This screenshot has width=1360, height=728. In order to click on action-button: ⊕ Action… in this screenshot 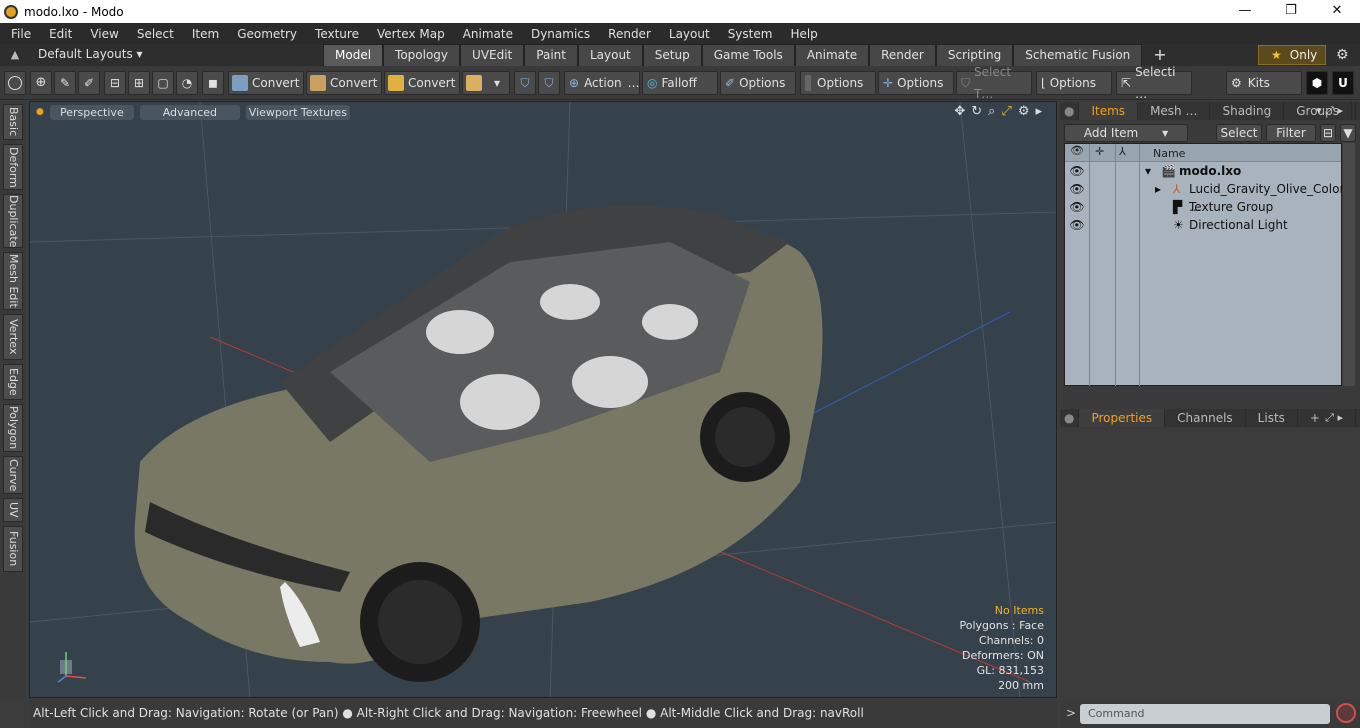, I will do `click(602, 83)`.